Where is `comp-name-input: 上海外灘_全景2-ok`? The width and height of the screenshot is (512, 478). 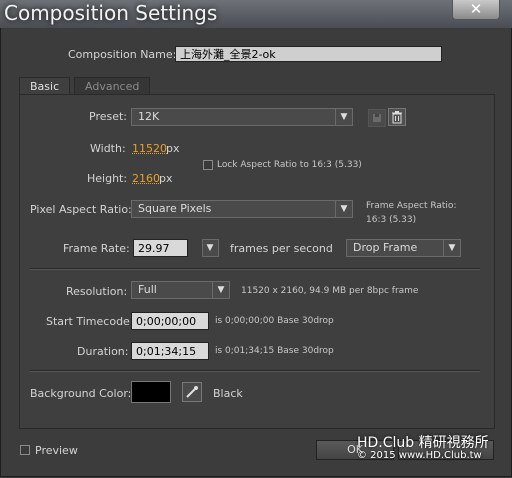
comp-name-input: 上海外灘_全景2-ok is located at coordinates (308, 54).